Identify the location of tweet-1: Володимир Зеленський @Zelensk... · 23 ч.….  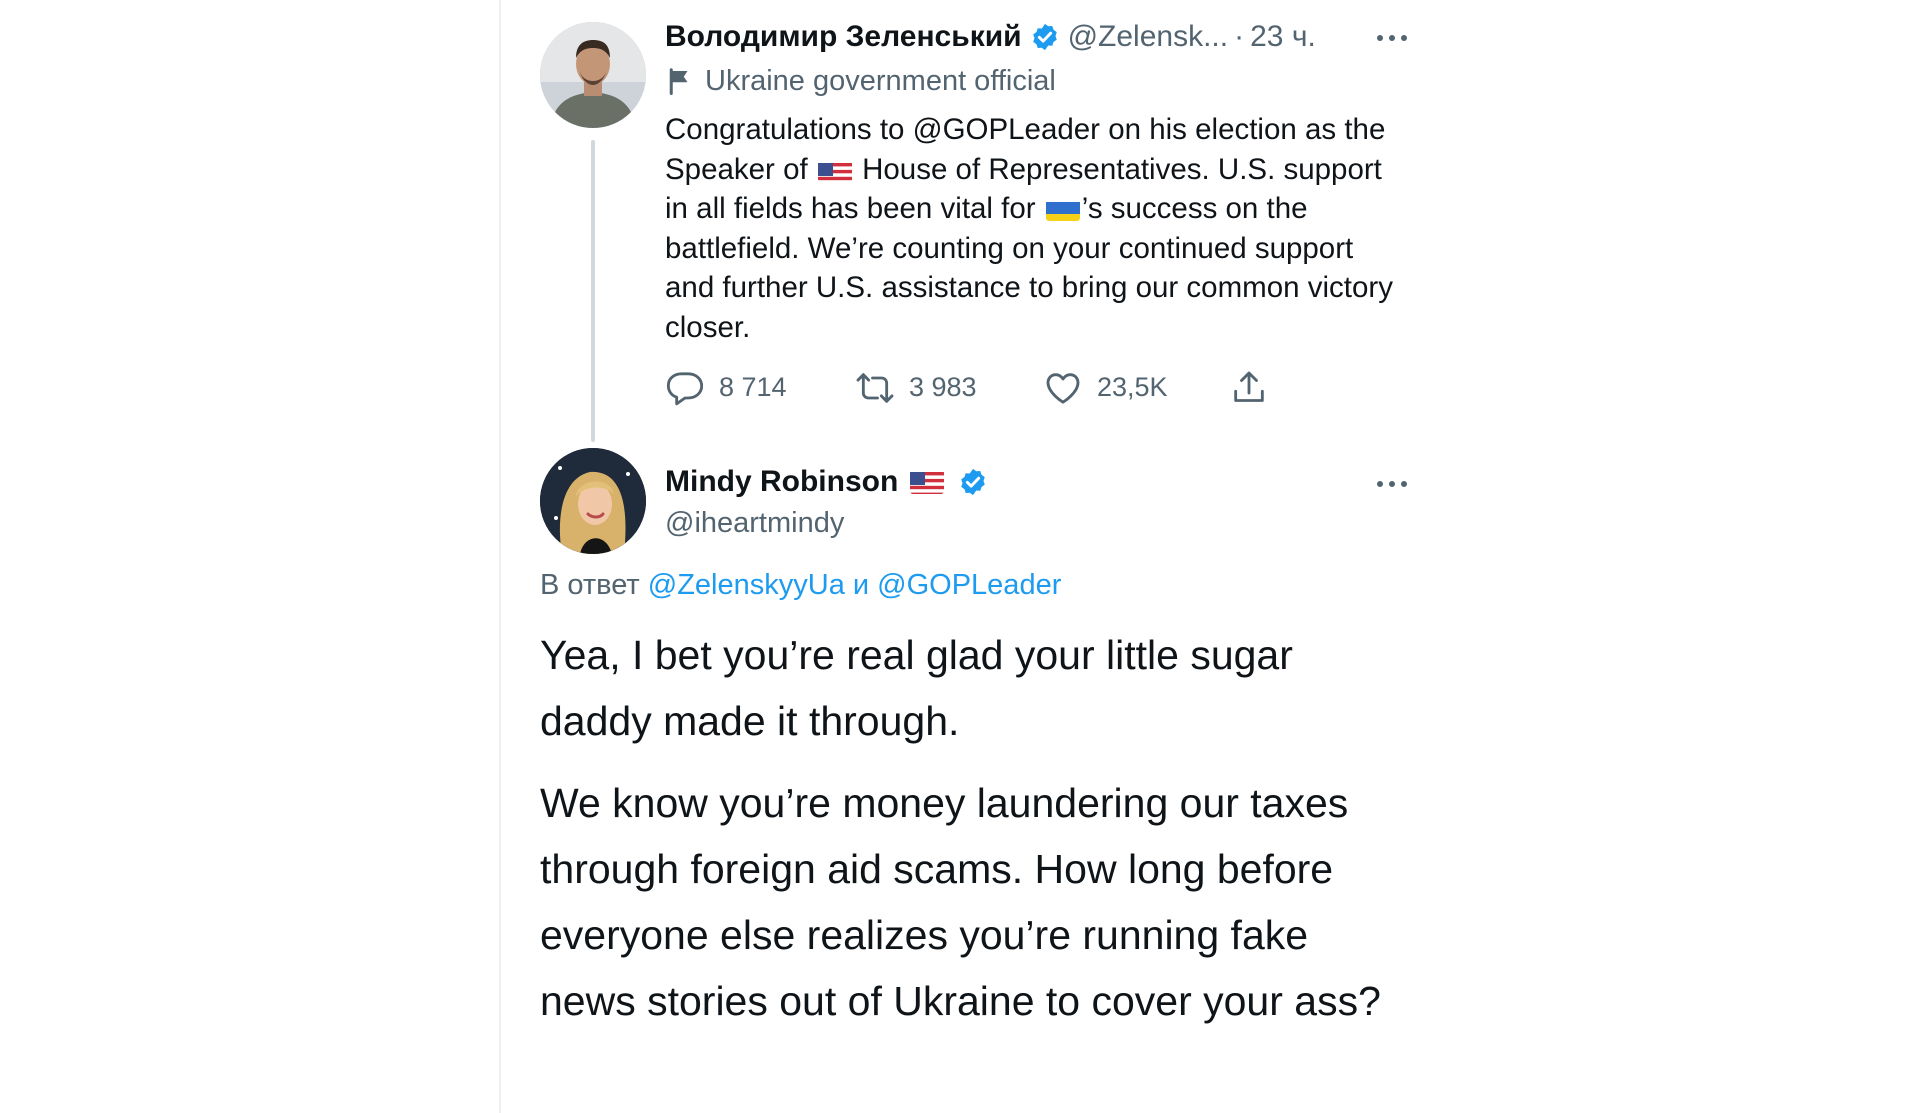
(1037, 213).